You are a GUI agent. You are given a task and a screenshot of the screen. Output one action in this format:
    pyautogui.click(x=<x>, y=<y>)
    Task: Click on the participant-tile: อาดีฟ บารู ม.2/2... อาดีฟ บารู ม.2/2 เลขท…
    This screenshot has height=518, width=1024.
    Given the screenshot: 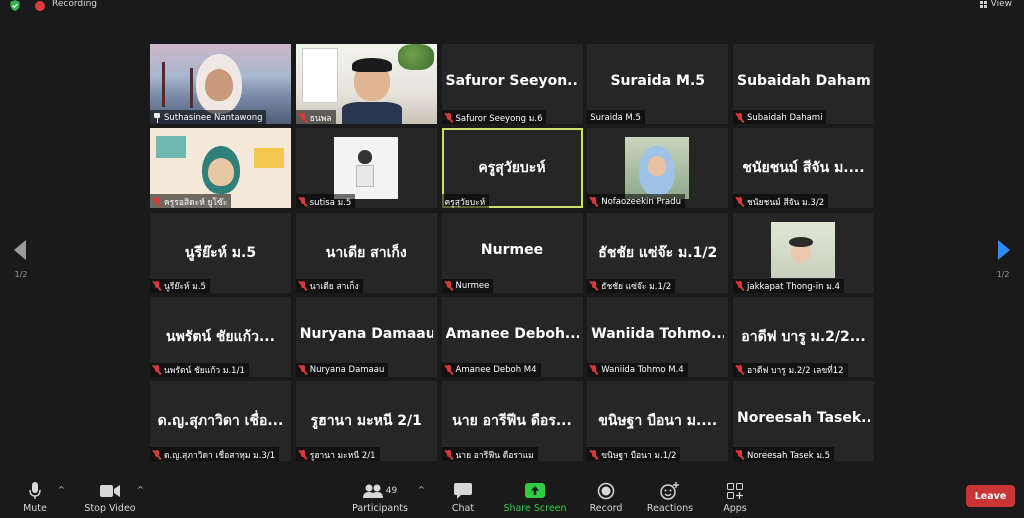 What is the action you would take?
    pyautogui.click(x=803, y=336)
    